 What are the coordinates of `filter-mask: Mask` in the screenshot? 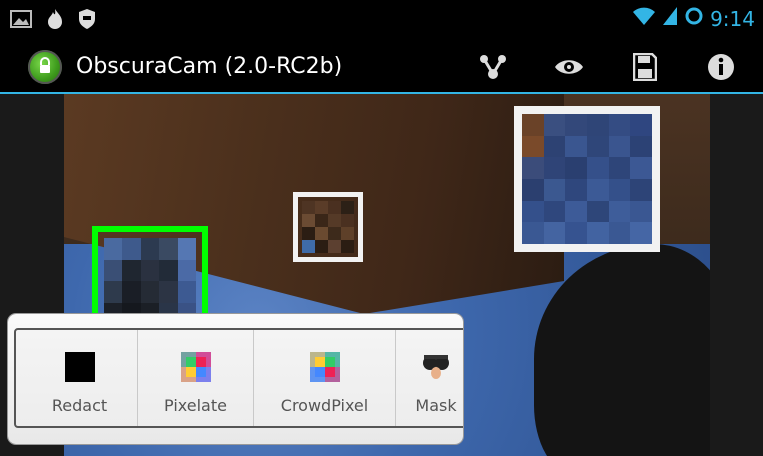 It's located at (429, 378).